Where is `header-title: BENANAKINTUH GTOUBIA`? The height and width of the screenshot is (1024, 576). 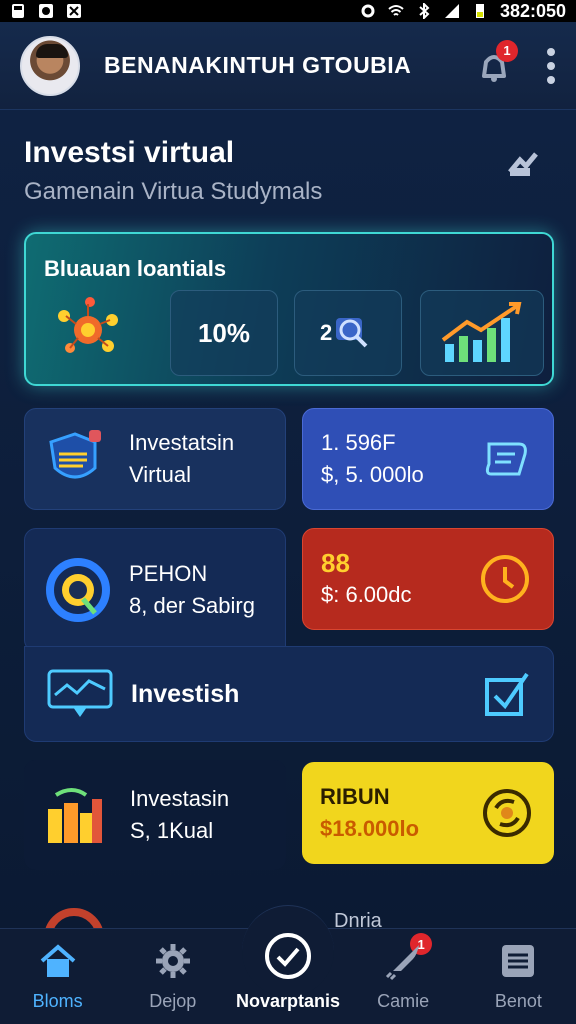
header-title: BENANAKINTUH GTOUBIA is located at coordinates (258, 65).